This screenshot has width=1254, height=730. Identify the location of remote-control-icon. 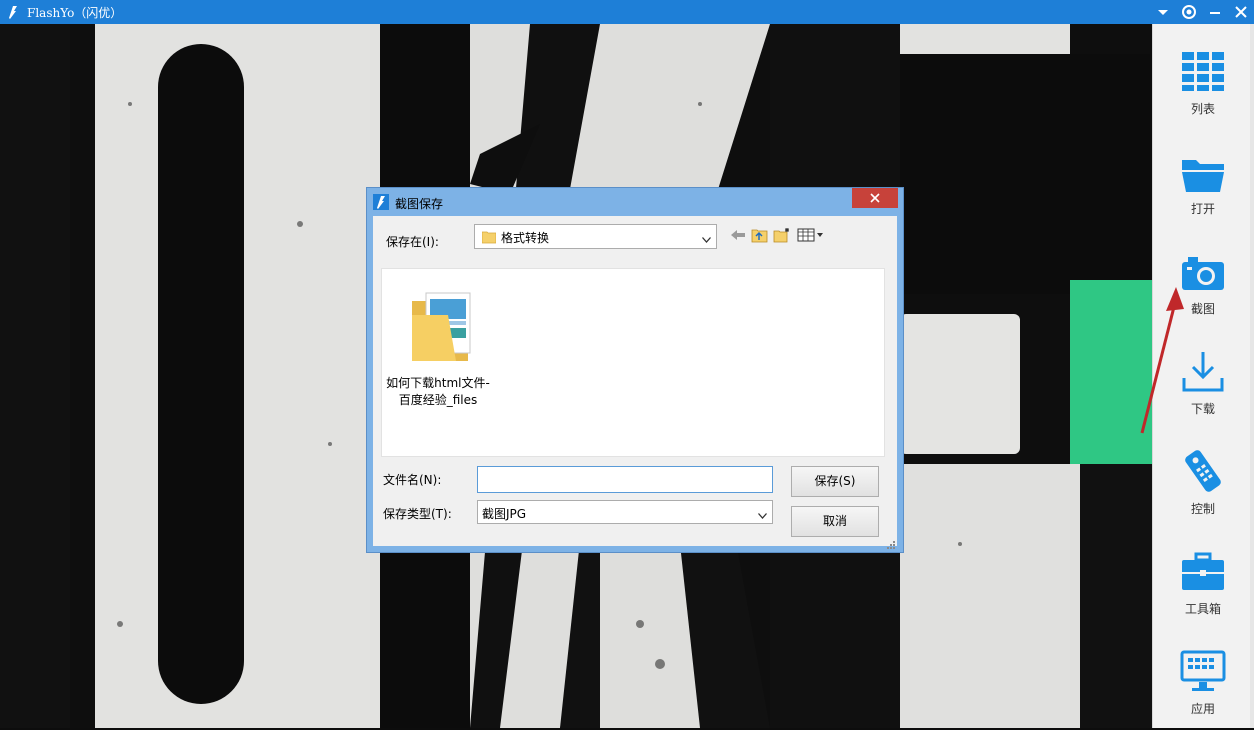
(1203, 471).